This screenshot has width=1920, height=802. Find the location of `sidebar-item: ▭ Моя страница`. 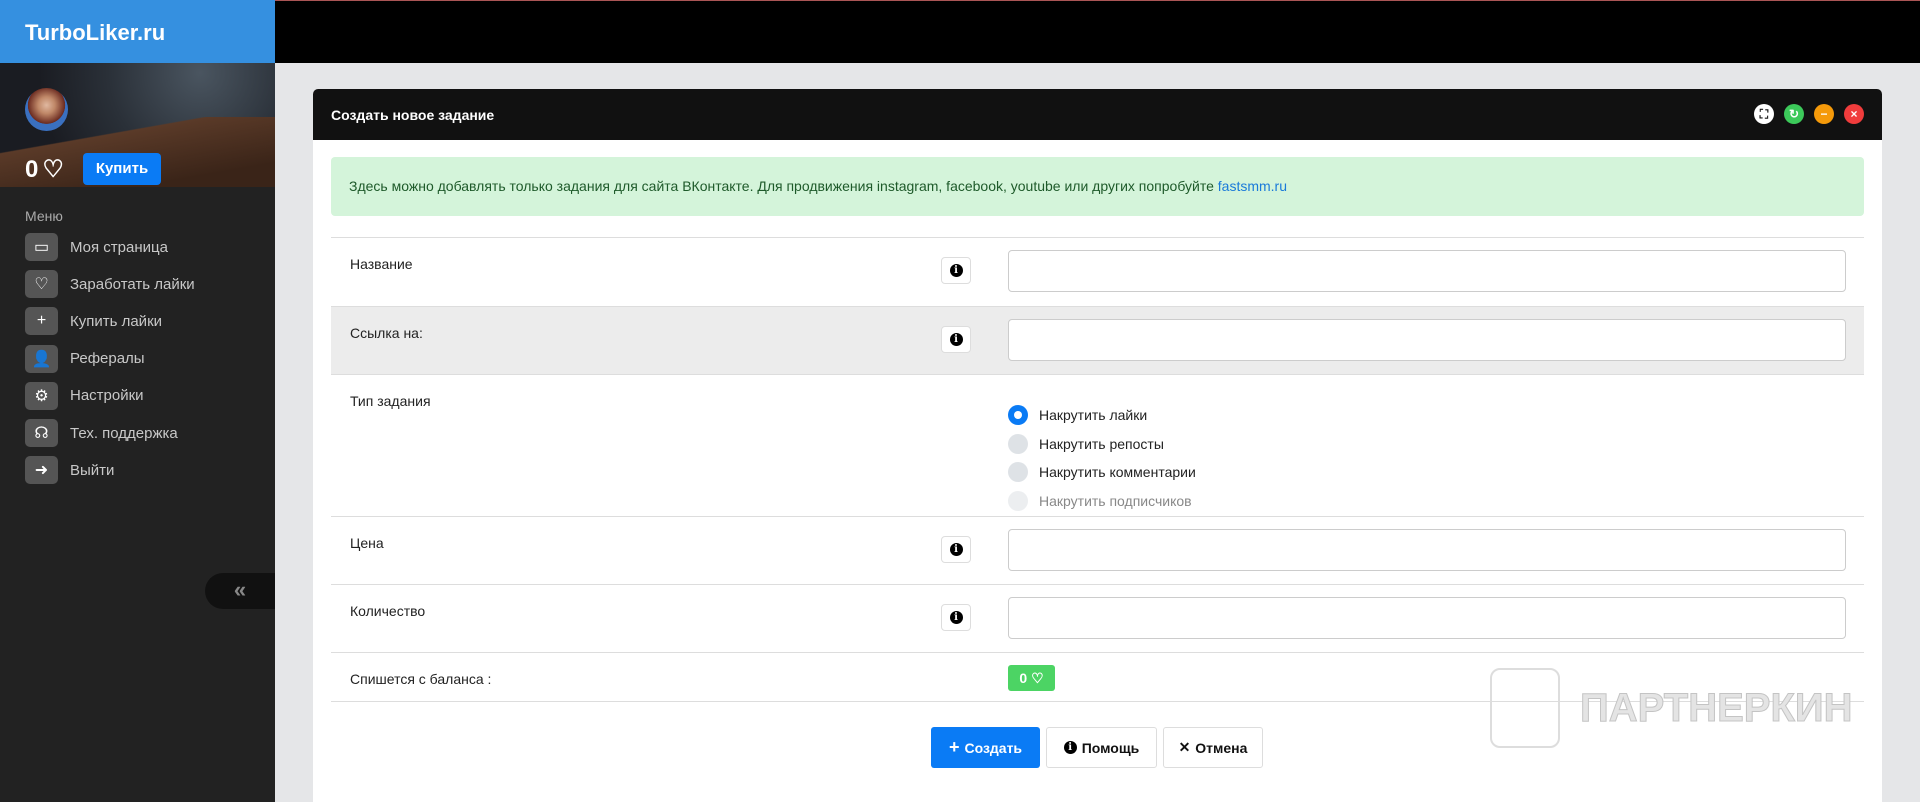

sidebar-item: ▭ Моя страница is located at coordinates (96, 247).